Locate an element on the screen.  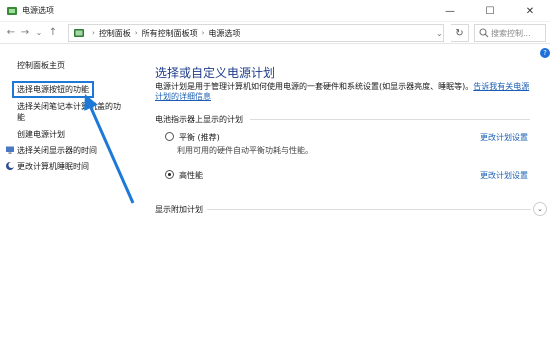
show-additional-plans-label: 显示附加计划 is located at coordinates (179, 209).